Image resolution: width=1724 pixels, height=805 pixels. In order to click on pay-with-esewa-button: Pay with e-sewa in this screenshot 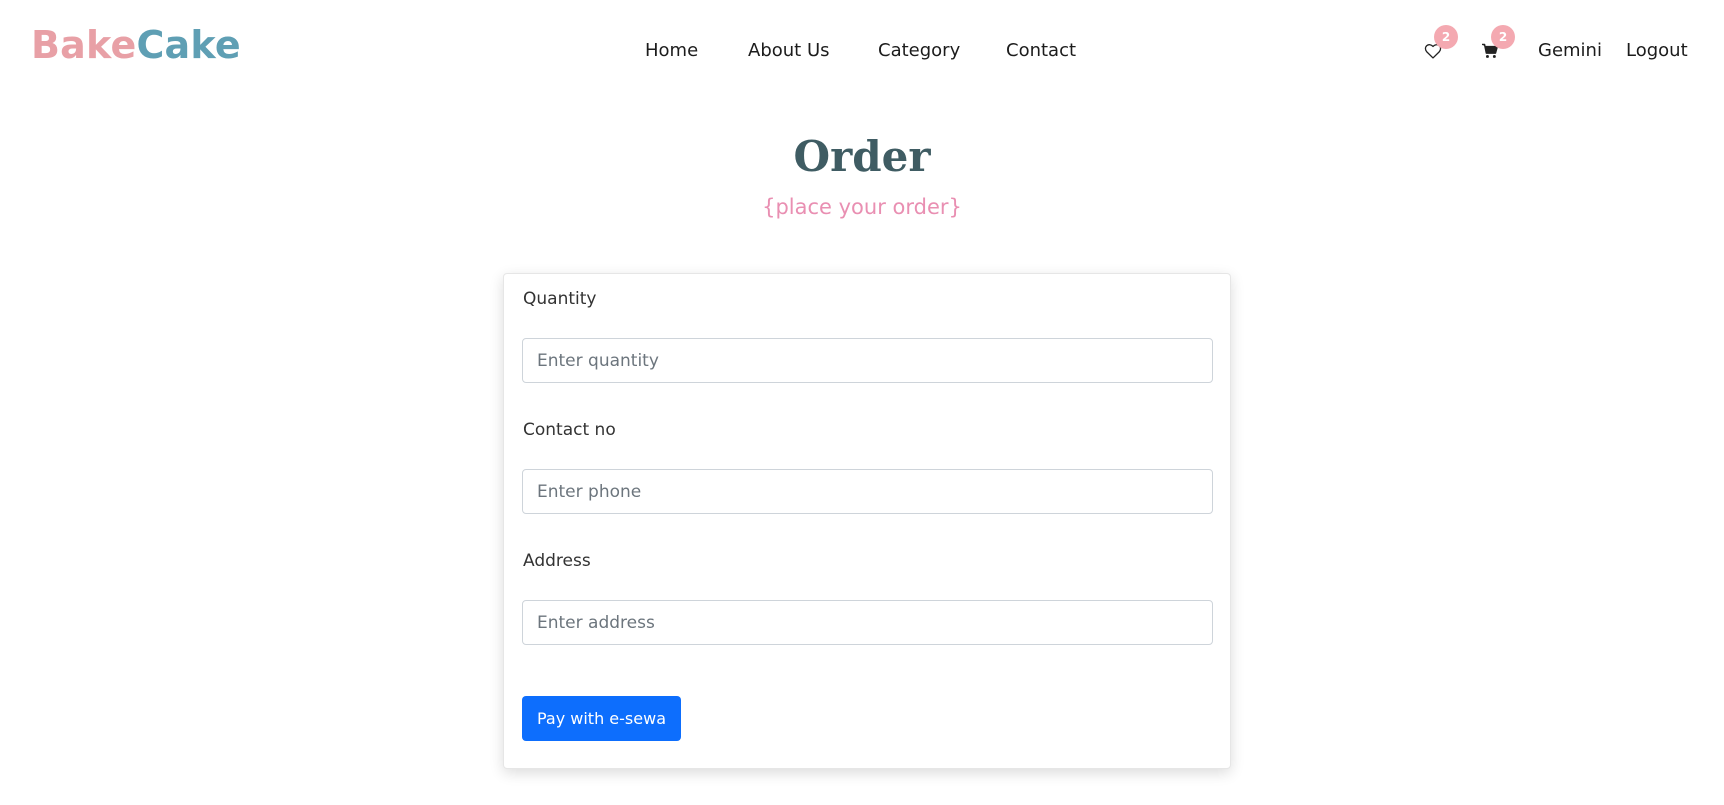, I will do `click(601, 718)`.